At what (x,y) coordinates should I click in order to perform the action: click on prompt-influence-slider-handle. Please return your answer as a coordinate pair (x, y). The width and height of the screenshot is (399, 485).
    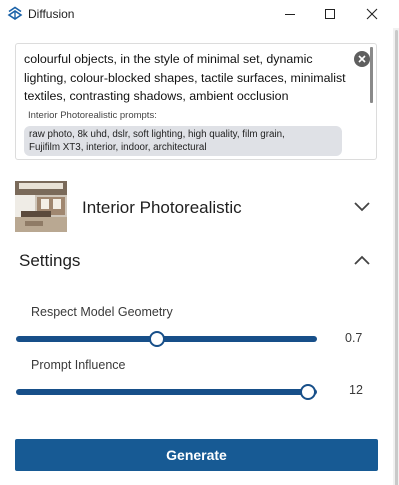
    Looking at the image, I should click on (307, 392).